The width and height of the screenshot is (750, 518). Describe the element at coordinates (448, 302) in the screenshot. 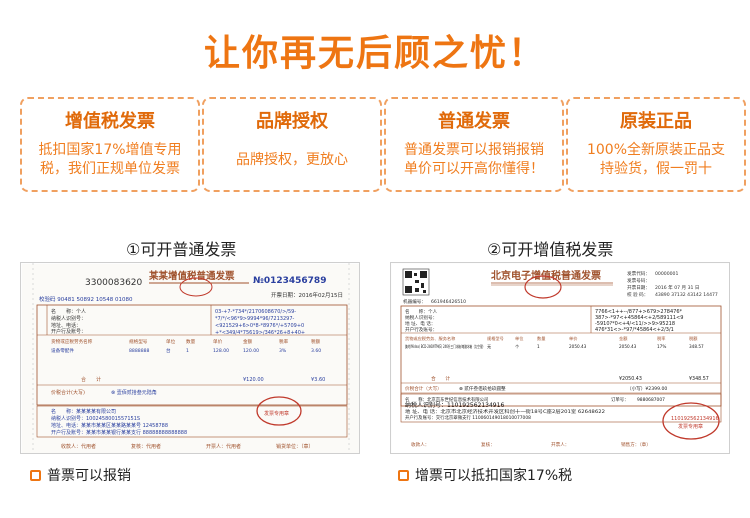

I see `machine-value: 661946426510` at that location.